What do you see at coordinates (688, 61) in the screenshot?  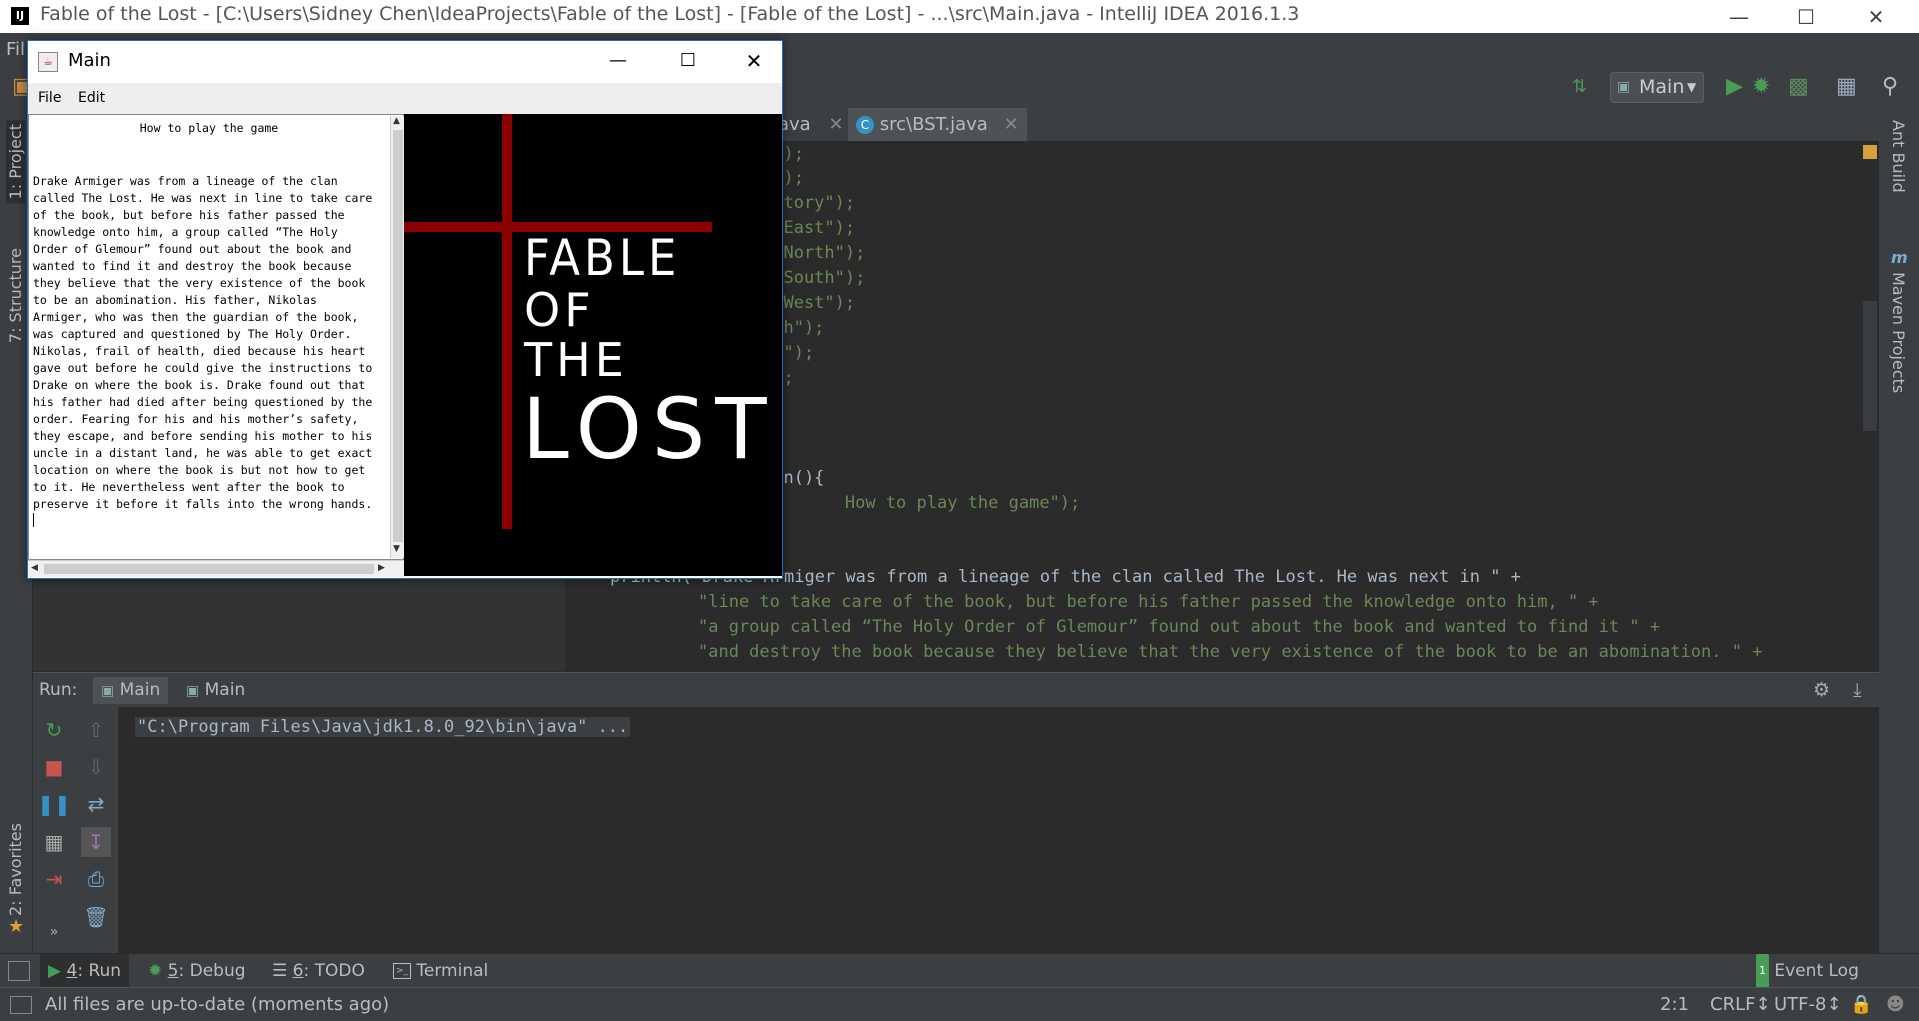 I see `java-maximize-button: ☐` at bounding box center [688, 61].